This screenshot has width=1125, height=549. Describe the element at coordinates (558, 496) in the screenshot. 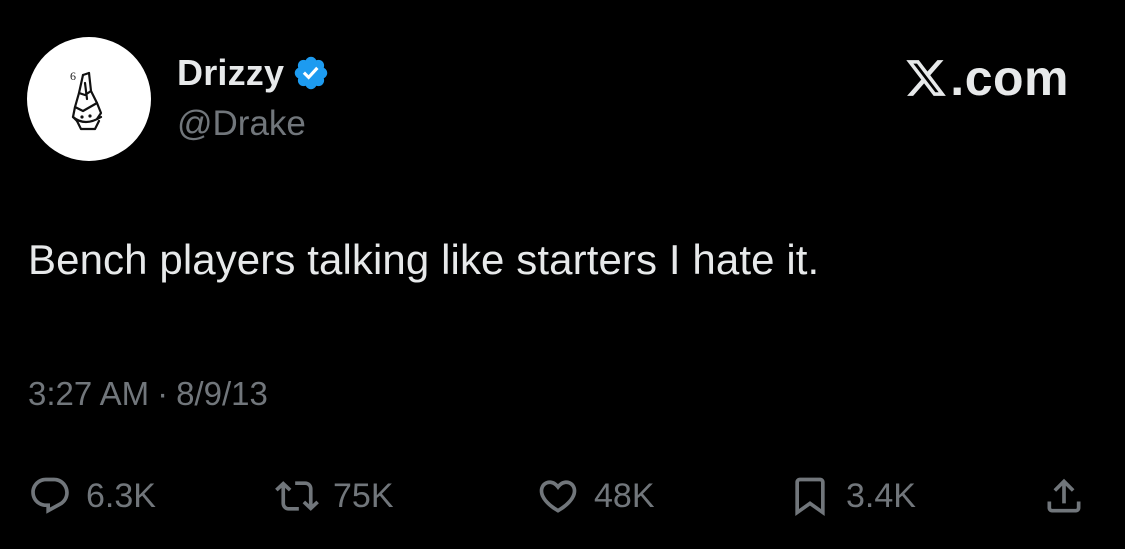

I see `heart-icon` at that location.